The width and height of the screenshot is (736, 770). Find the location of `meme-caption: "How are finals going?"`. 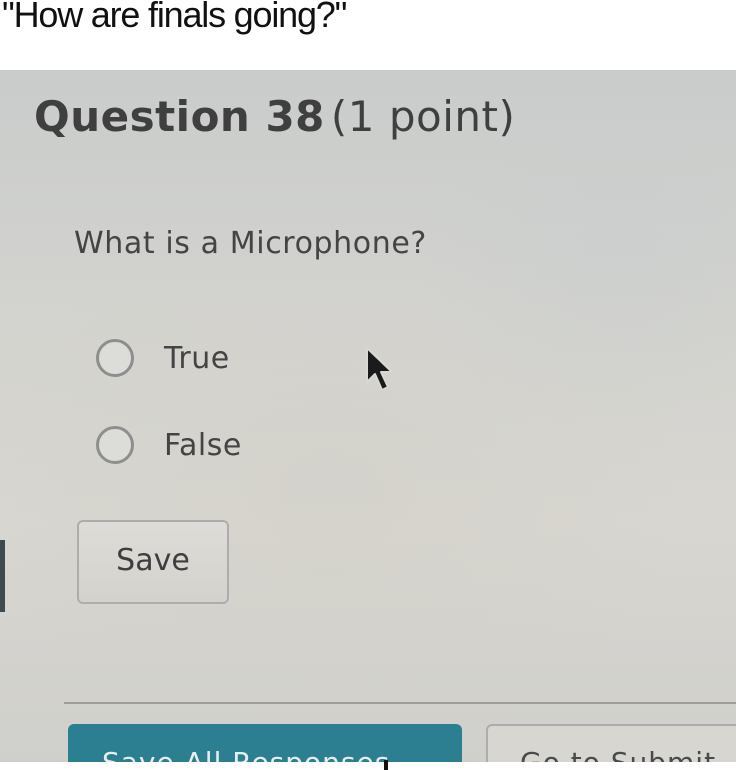

meme-caption: "How are finals going?" is located at coordinates (368, 35).